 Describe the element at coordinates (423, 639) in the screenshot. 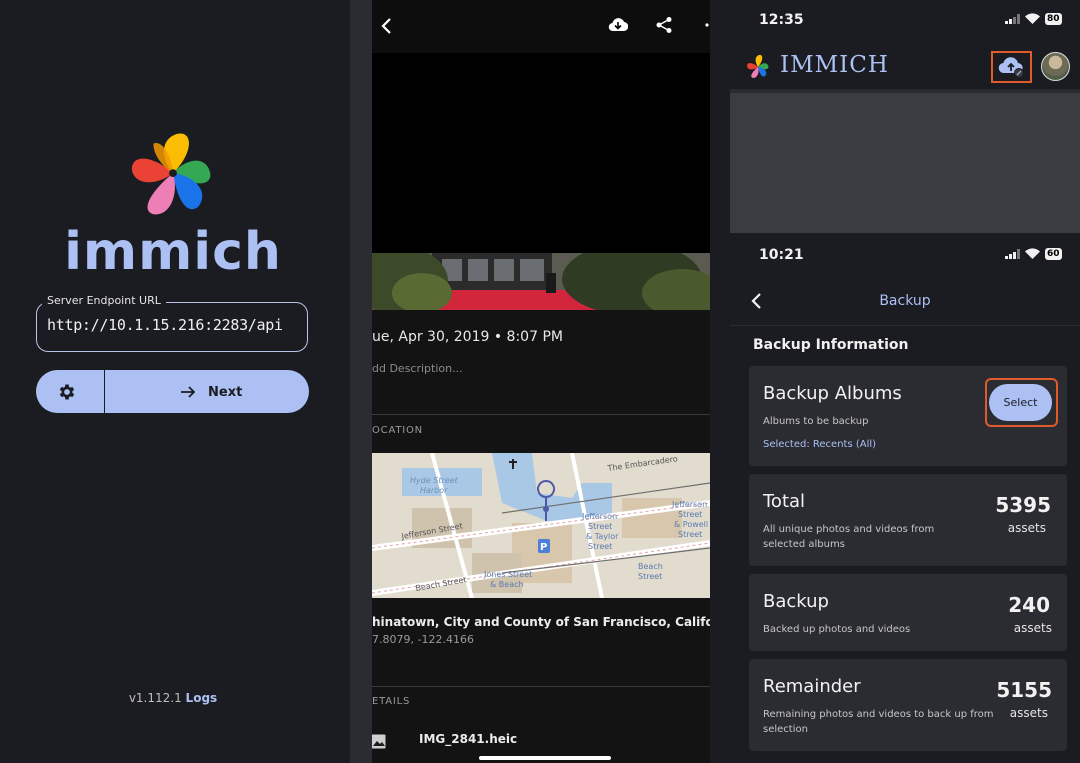

I see `location-coords: 7.8079, -122.4166` at that location.